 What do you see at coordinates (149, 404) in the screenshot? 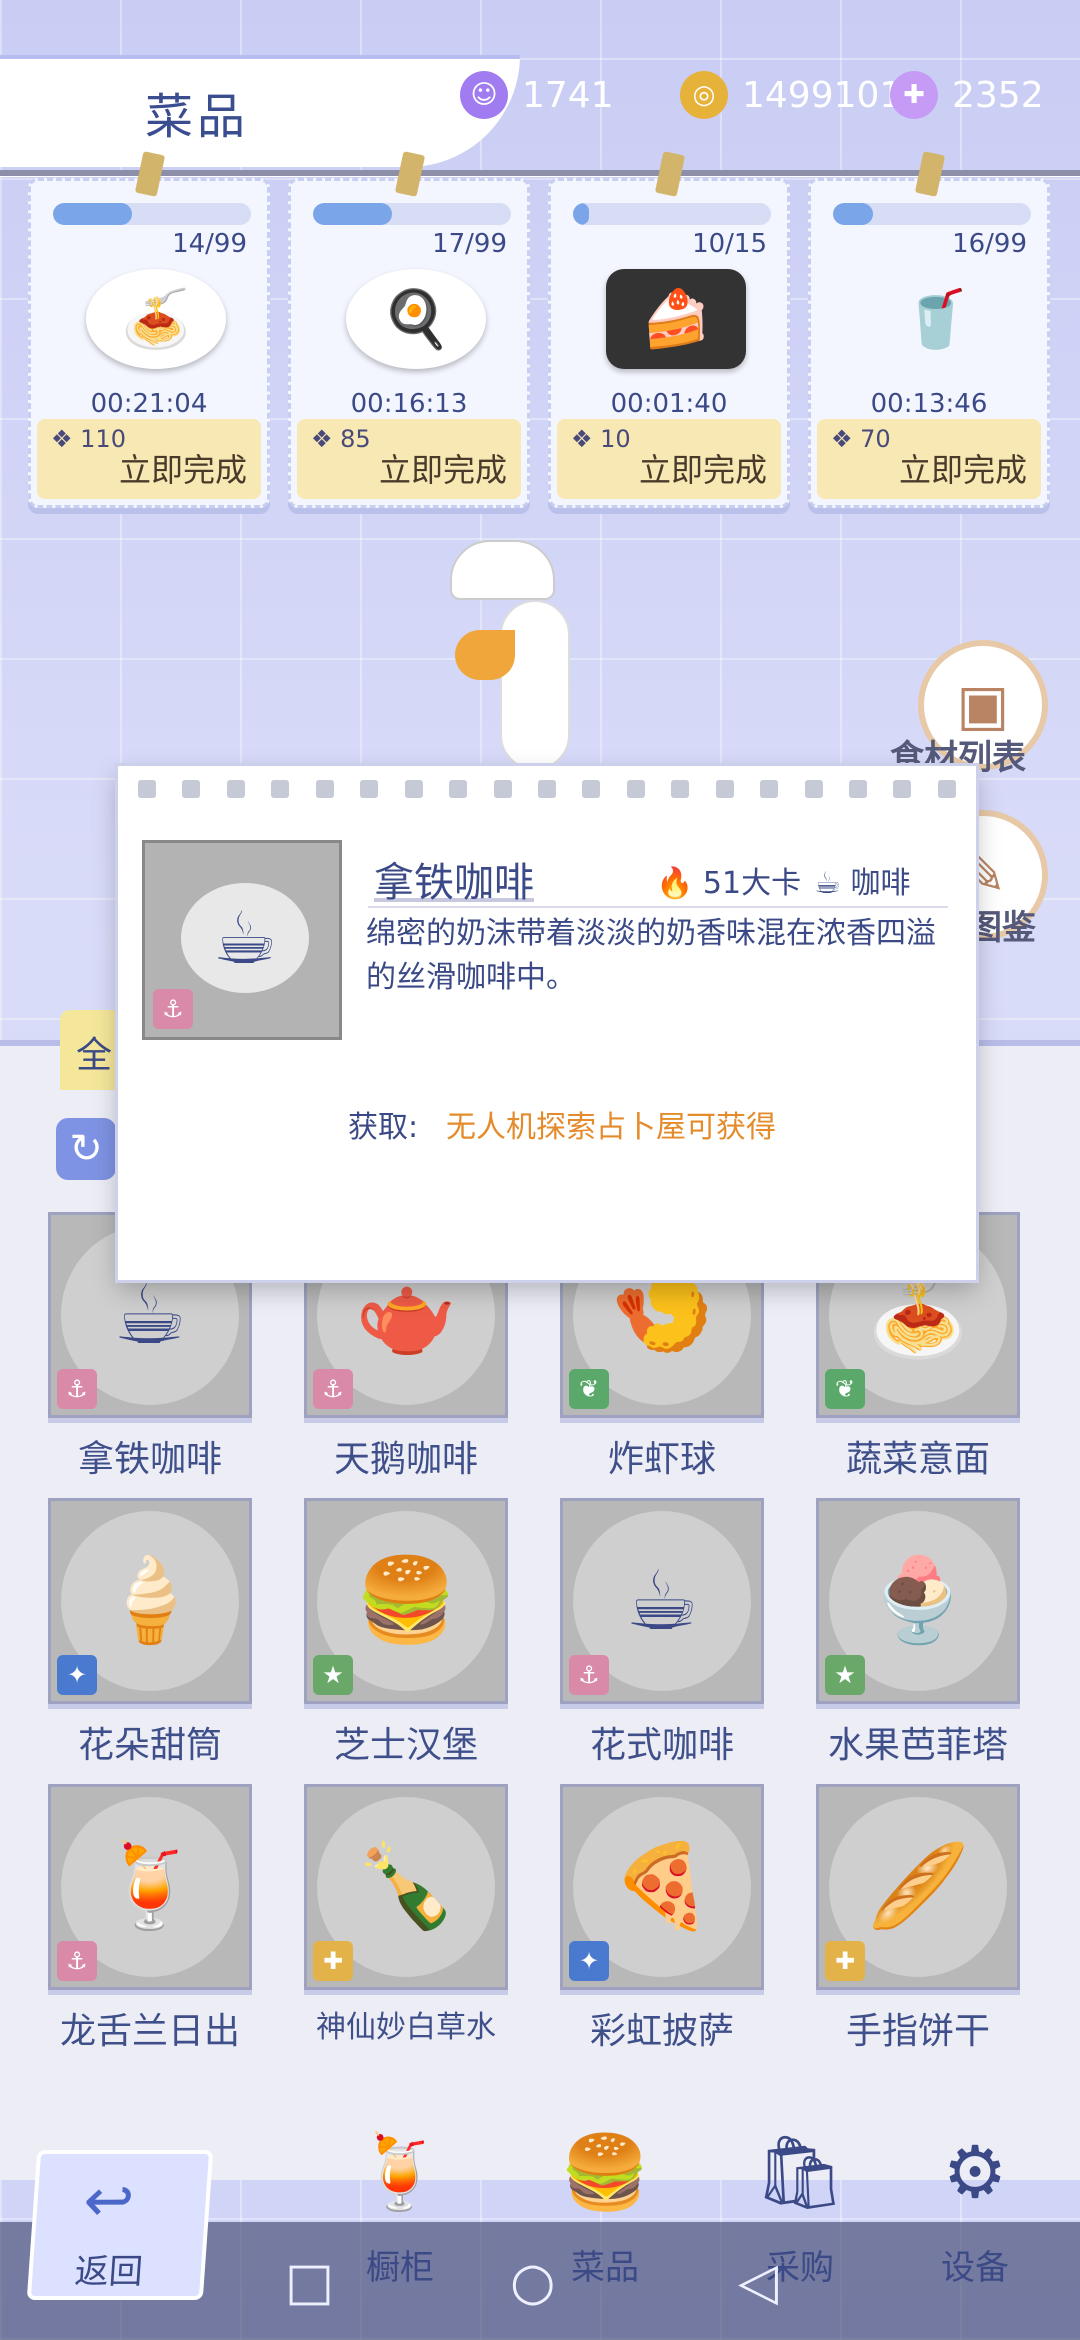
I see `order-timer: 00:21:04` at bounding box center [149, 404].